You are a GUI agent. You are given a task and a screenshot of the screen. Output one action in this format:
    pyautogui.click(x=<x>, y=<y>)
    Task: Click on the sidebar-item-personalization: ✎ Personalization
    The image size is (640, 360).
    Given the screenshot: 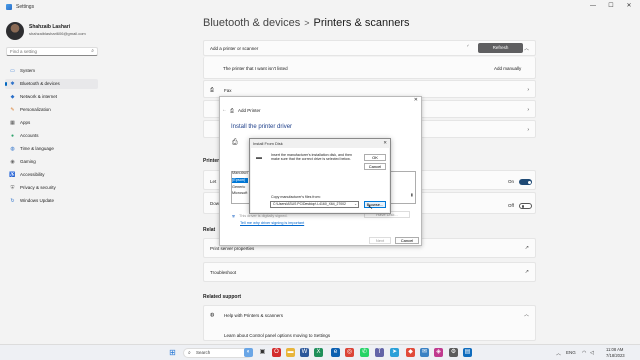 What is the action you would take?
    pyautogui.click(x=51, y=110)
    